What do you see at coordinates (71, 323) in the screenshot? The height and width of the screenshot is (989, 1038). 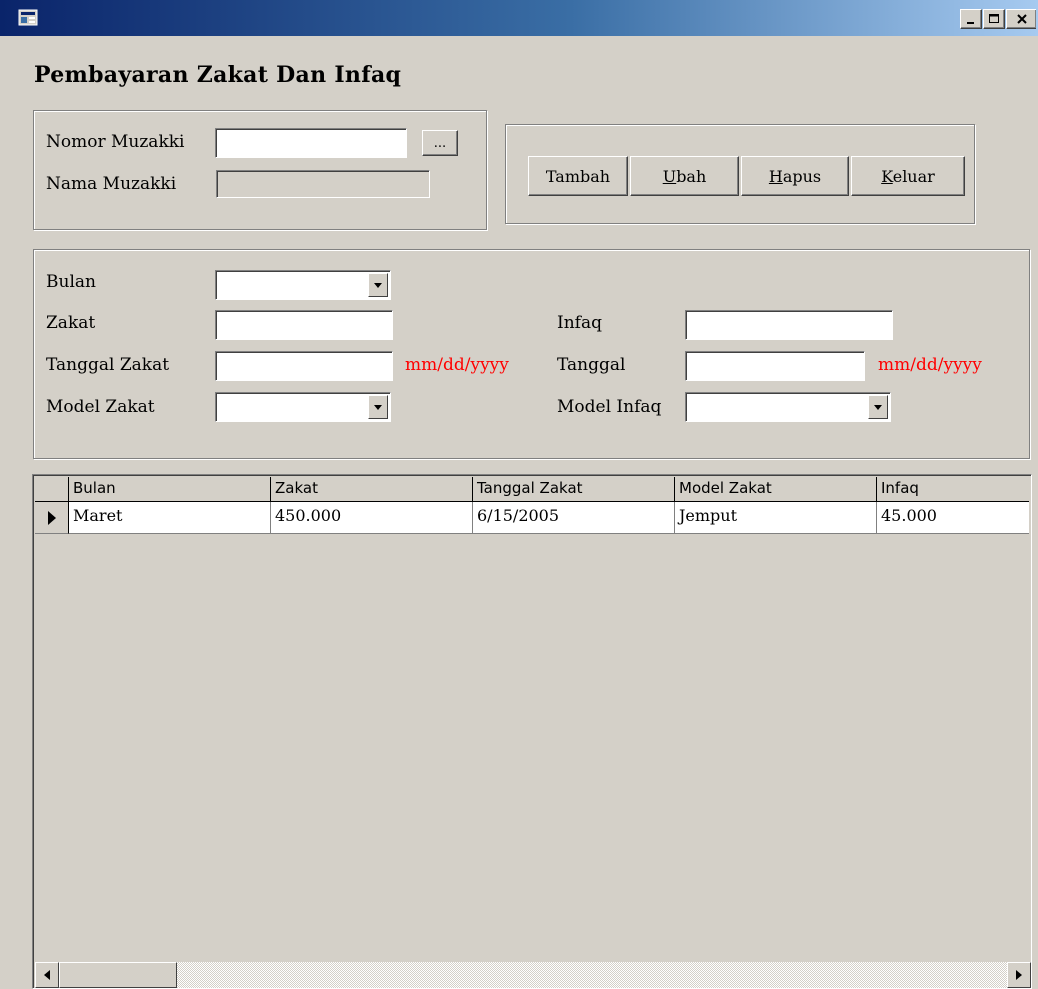 I see `zakat-label: Zakat` at bounding box center [71, 323].